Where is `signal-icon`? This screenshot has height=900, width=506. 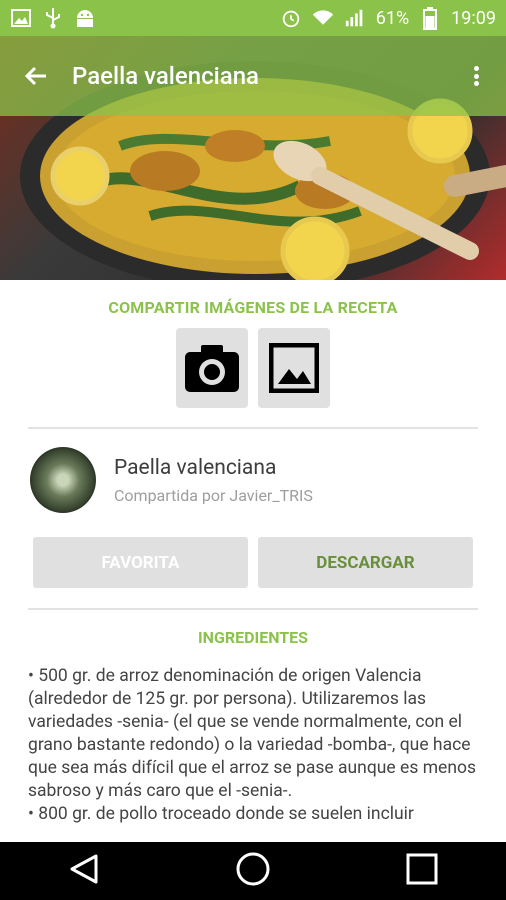 signal-icon is located at coordinates (355, 18).